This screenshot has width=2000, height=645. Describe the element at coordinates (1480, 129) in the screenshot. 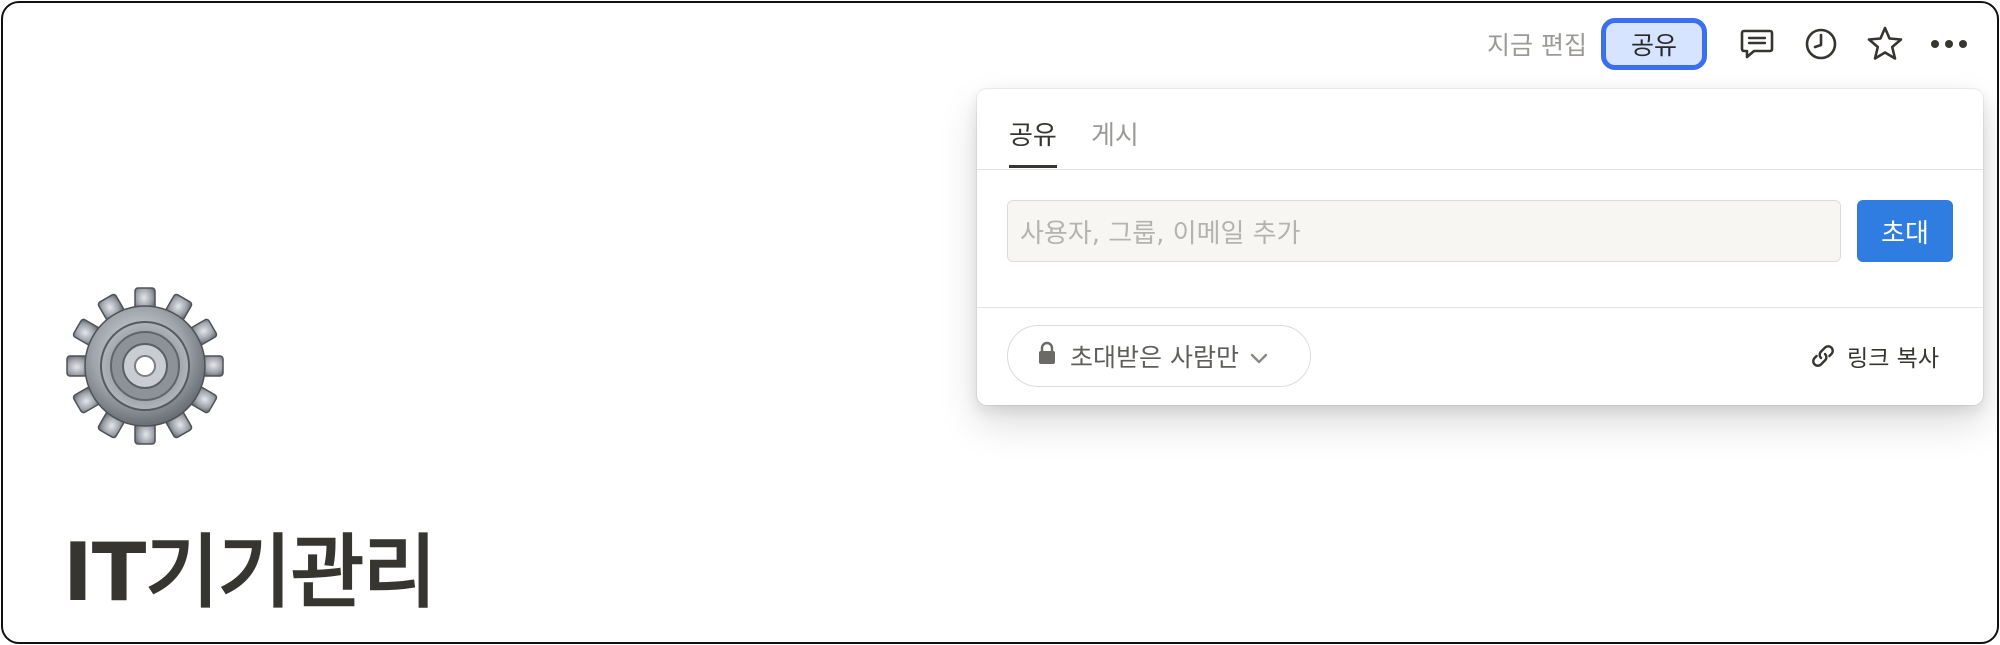

I see `share-tabs: 공유 게시` at that location.